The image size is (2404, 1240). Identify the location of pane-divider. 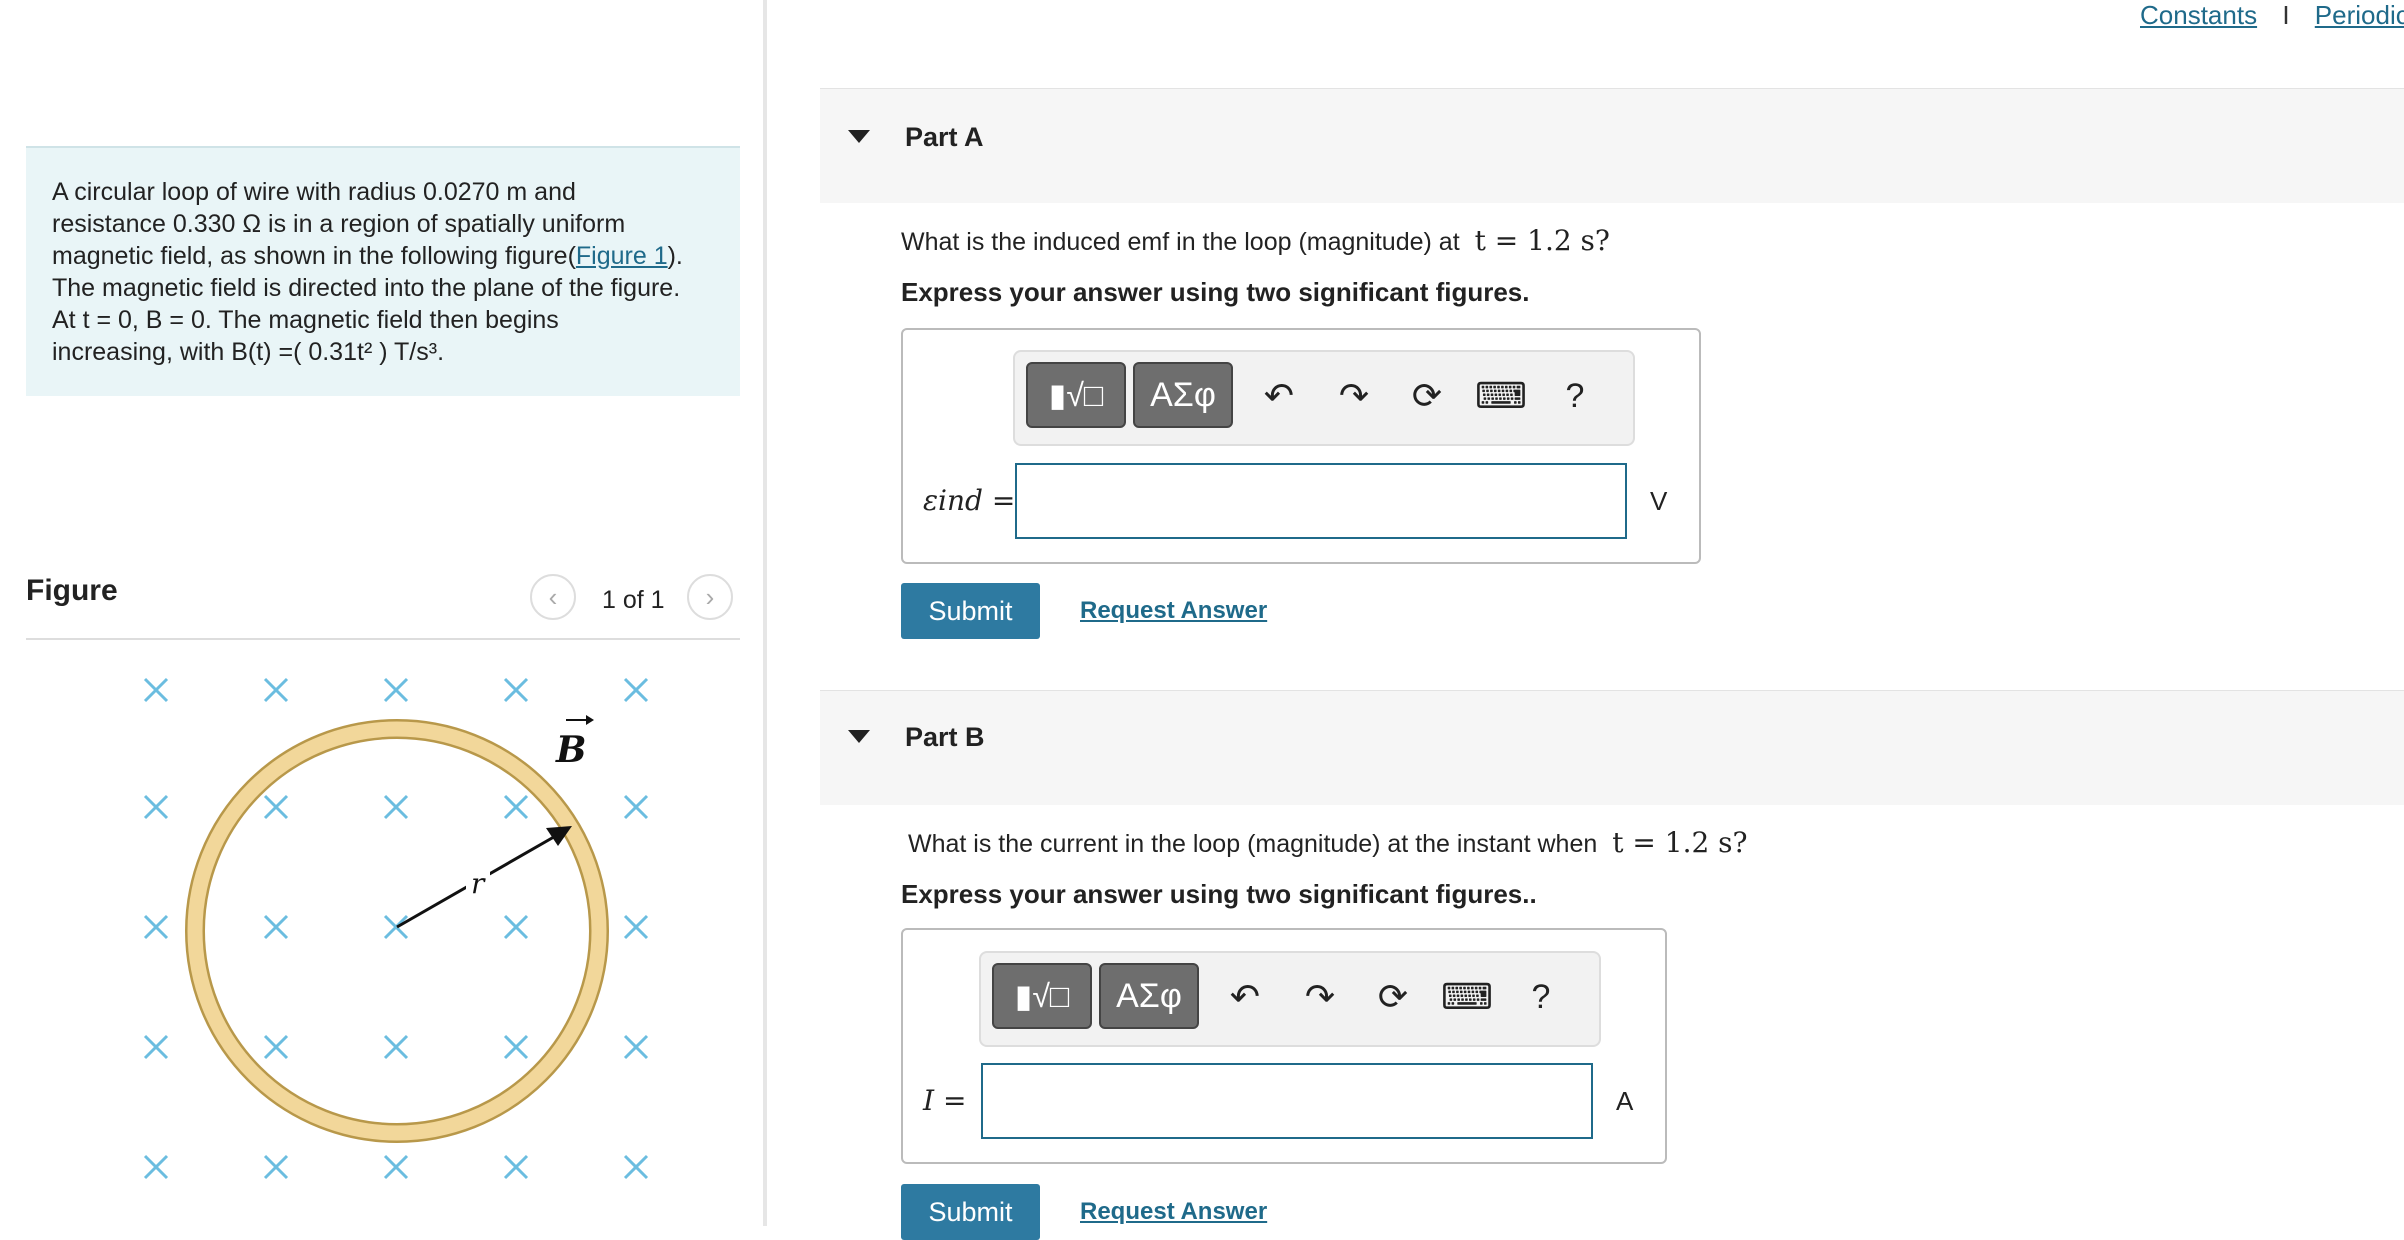
(765, 613).